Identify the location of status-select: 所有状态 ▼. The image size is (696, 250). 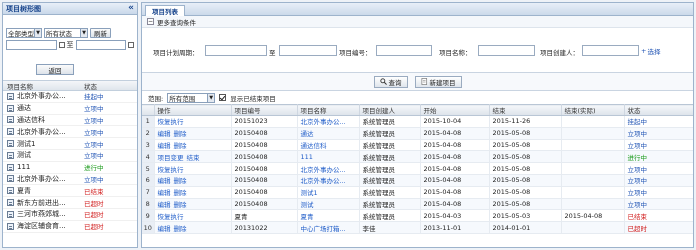
(66, 33).